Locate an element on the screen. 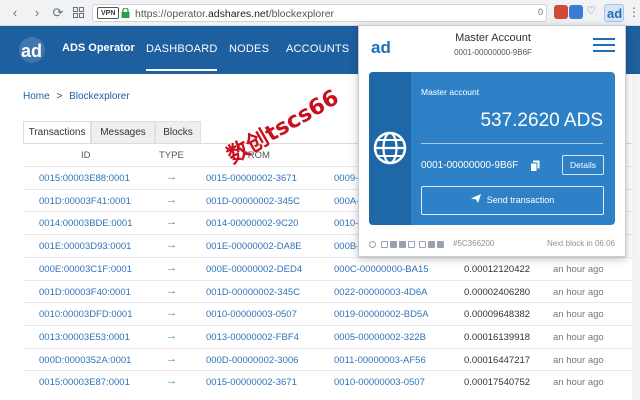 This screenshot has width=640, height=400. tx-from-link: 0013-00000002-FBF4 is located at coordinates (252, 337).